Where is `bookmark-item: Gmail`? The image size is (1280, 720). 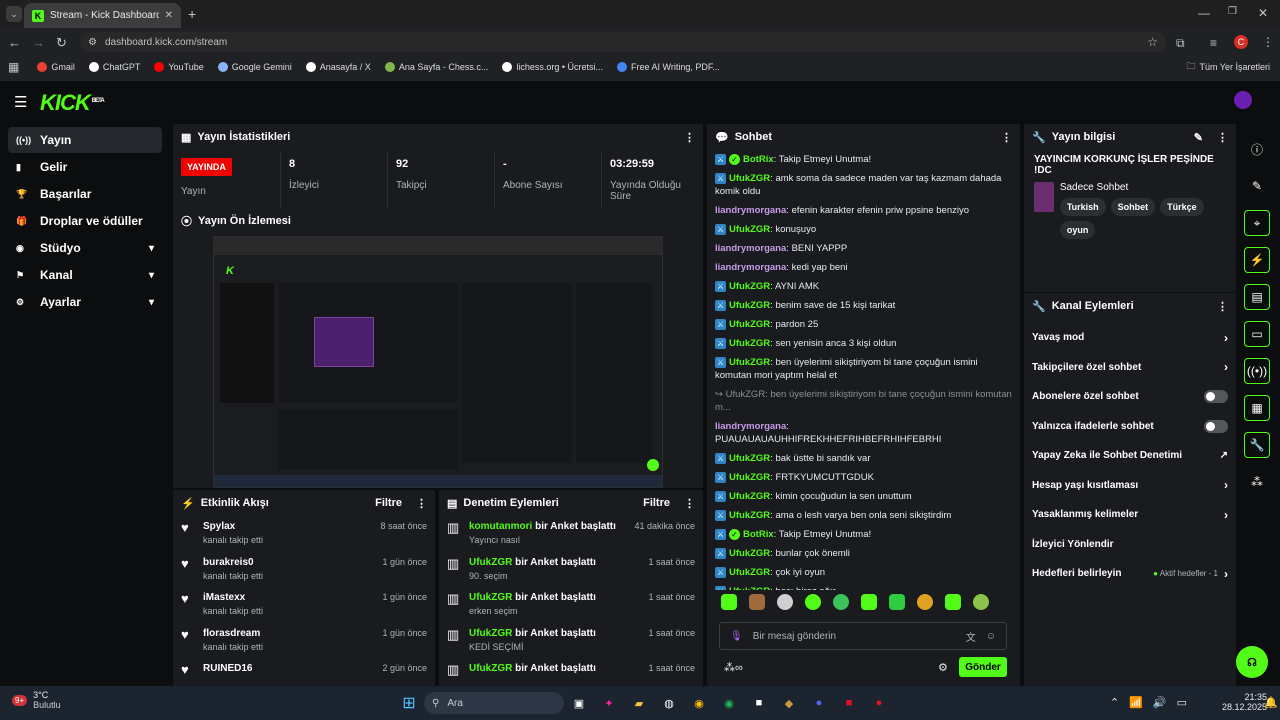 bookmark-item: Gmail is located at coordinates (56, 67).